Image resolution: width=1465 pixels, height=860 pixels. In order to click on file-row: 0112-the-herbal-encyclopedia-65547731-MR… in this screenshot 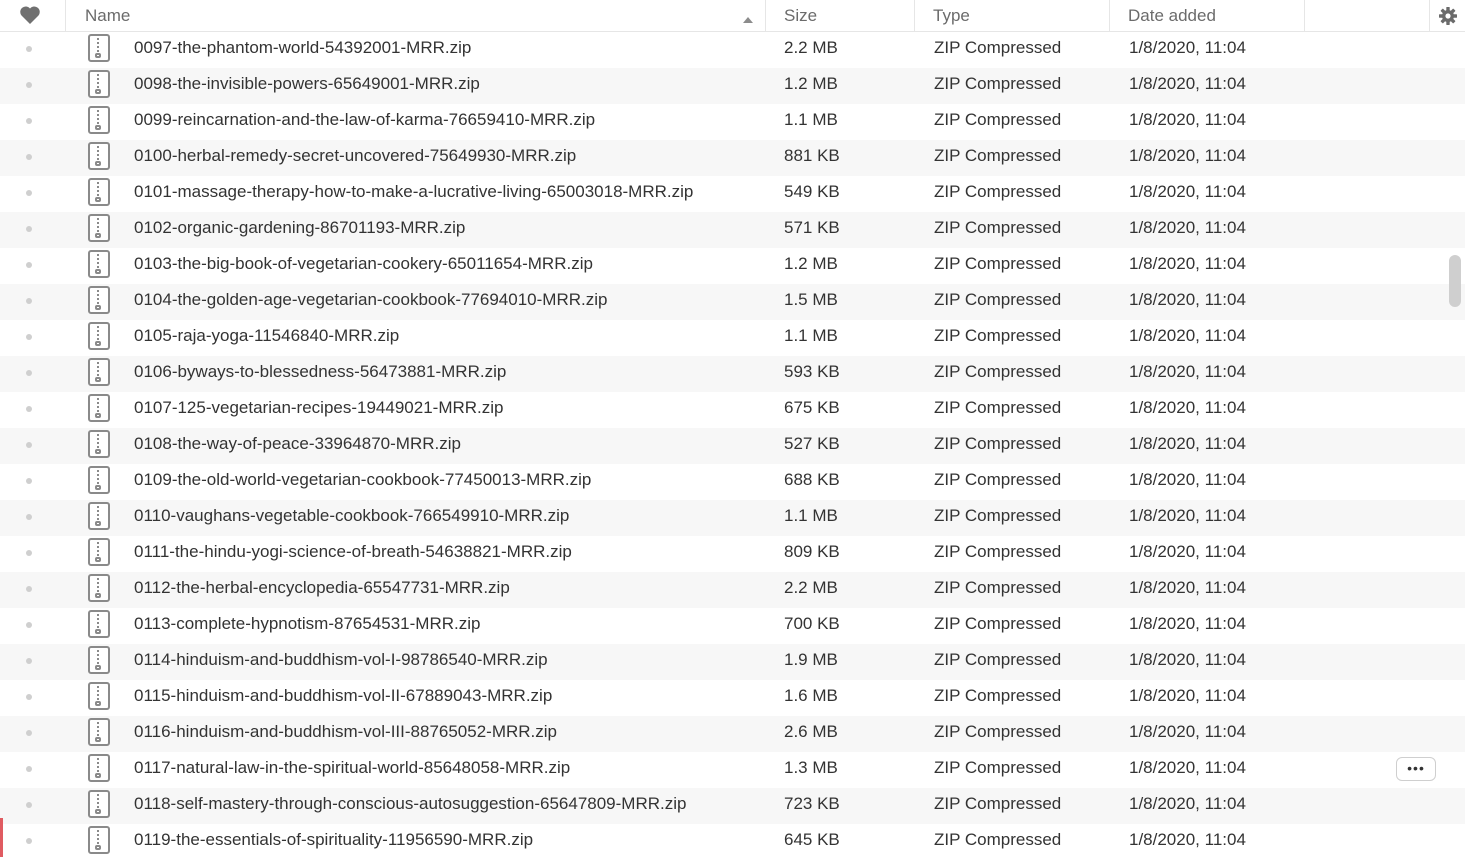, I will do `click(732, 590)`.